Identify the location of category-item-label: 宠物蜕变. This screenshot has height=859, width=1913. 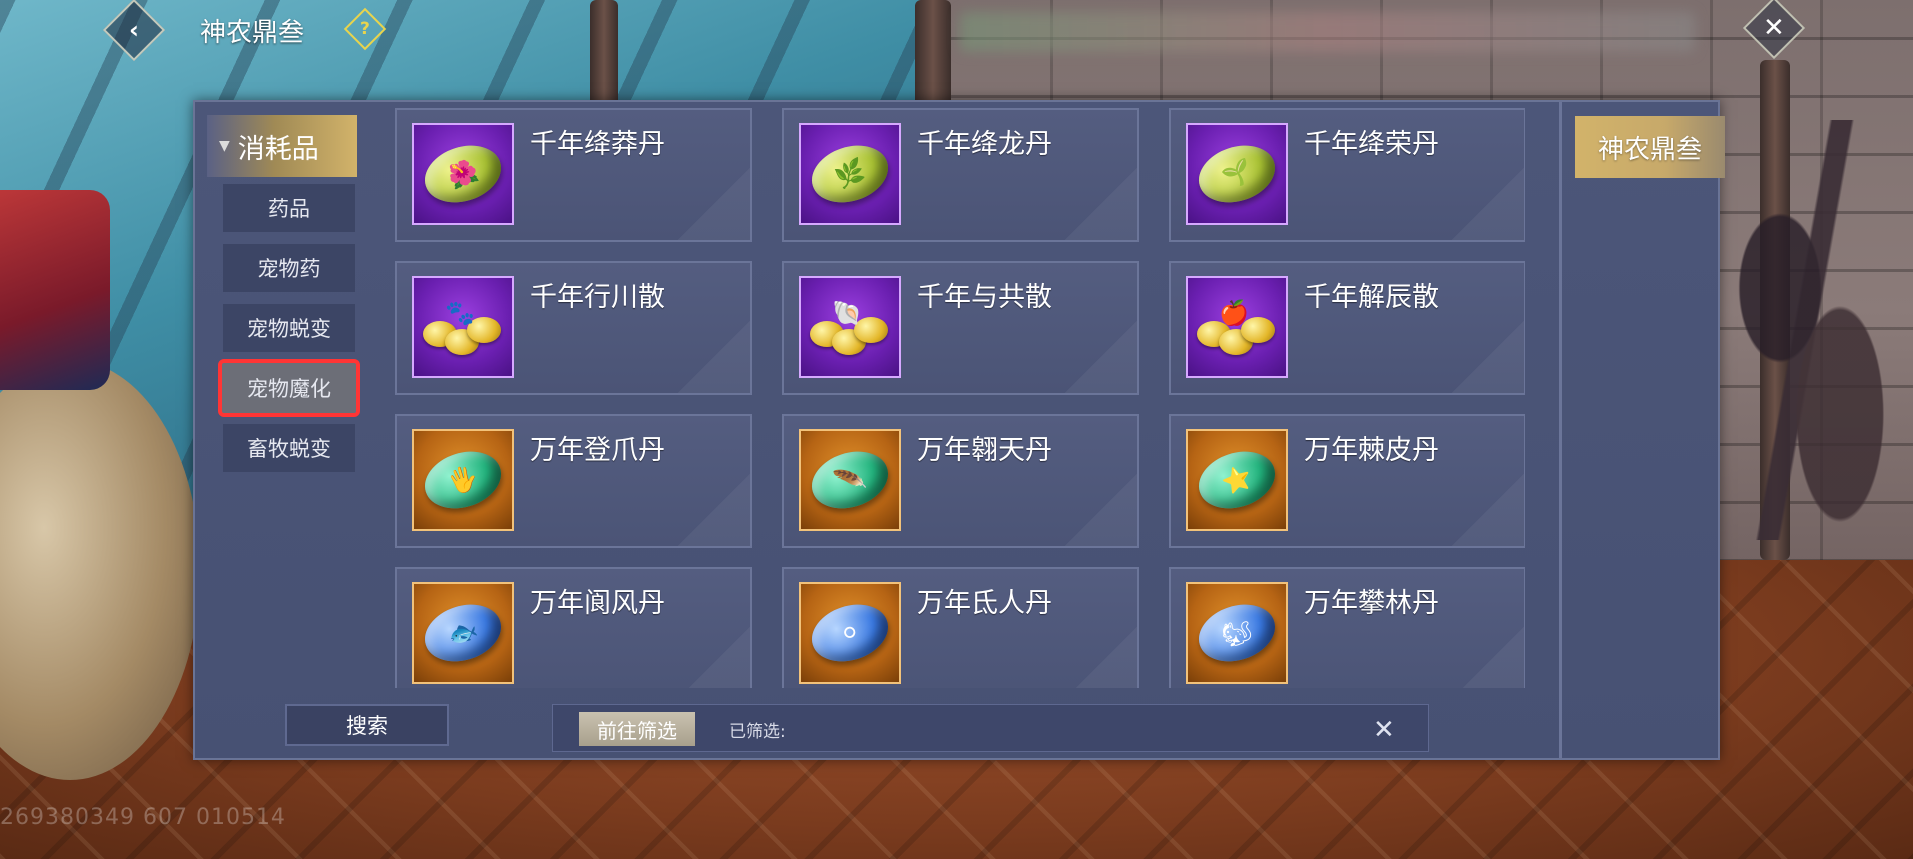
(289, 329).